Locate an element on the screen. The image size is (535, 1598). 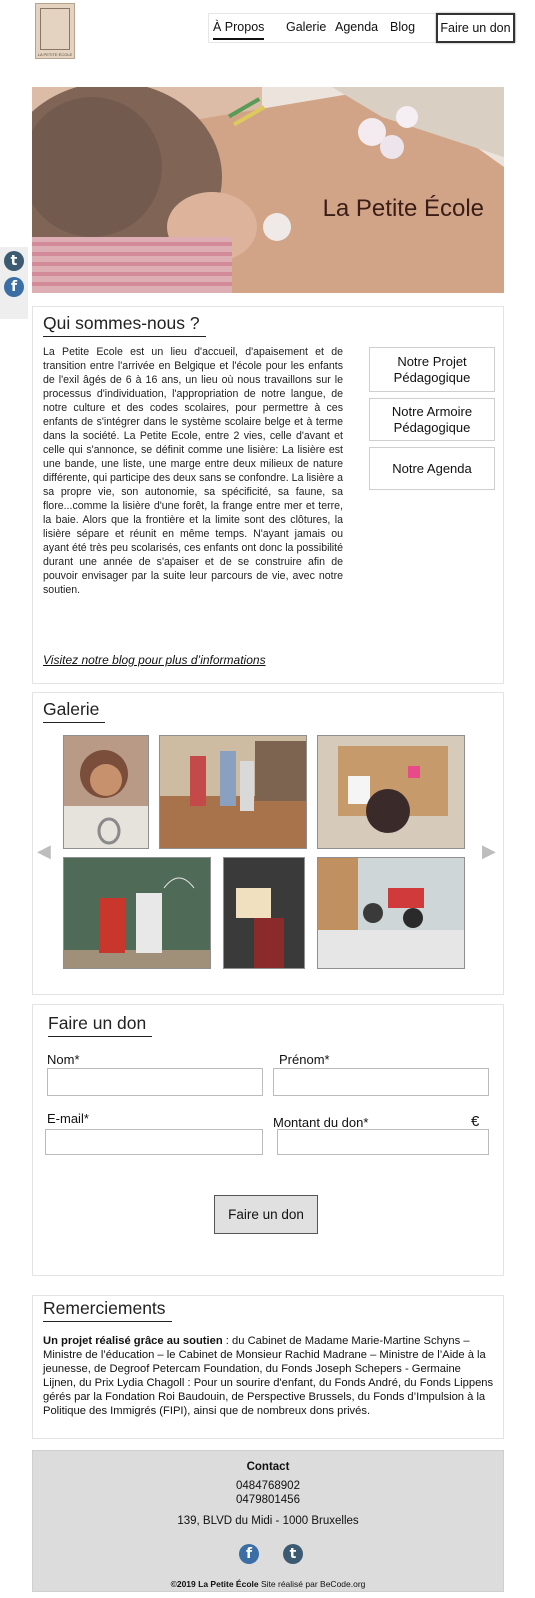
side-social-bar: t f is located at coordinates (14, 283).